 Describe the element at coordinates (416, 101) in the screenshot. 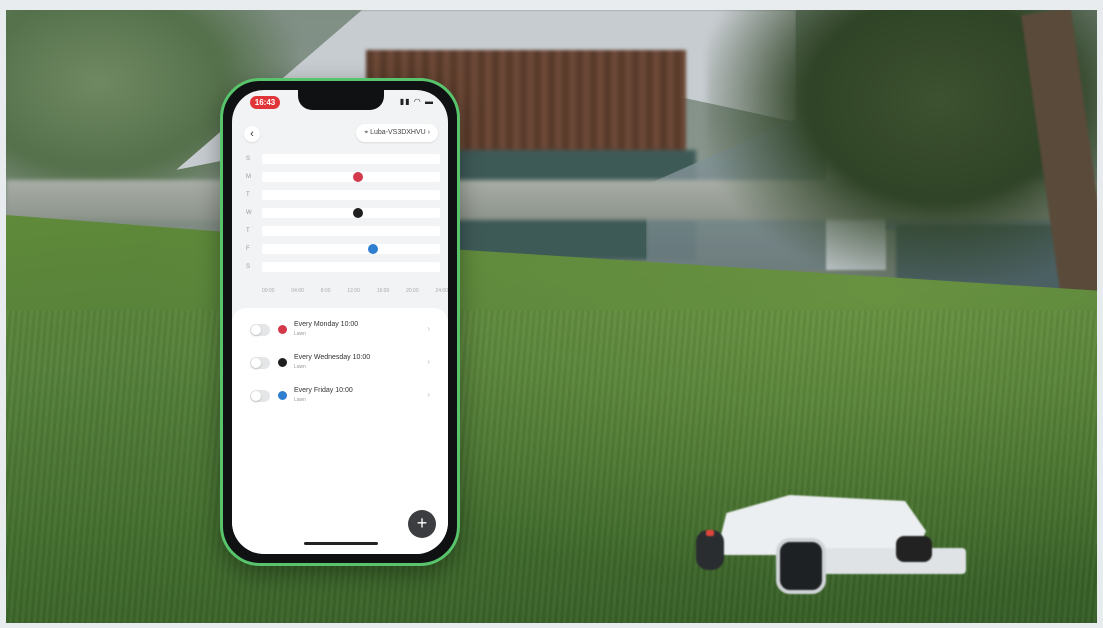

I see `status-icons: ▮▮ ◠ ▬` at that location.